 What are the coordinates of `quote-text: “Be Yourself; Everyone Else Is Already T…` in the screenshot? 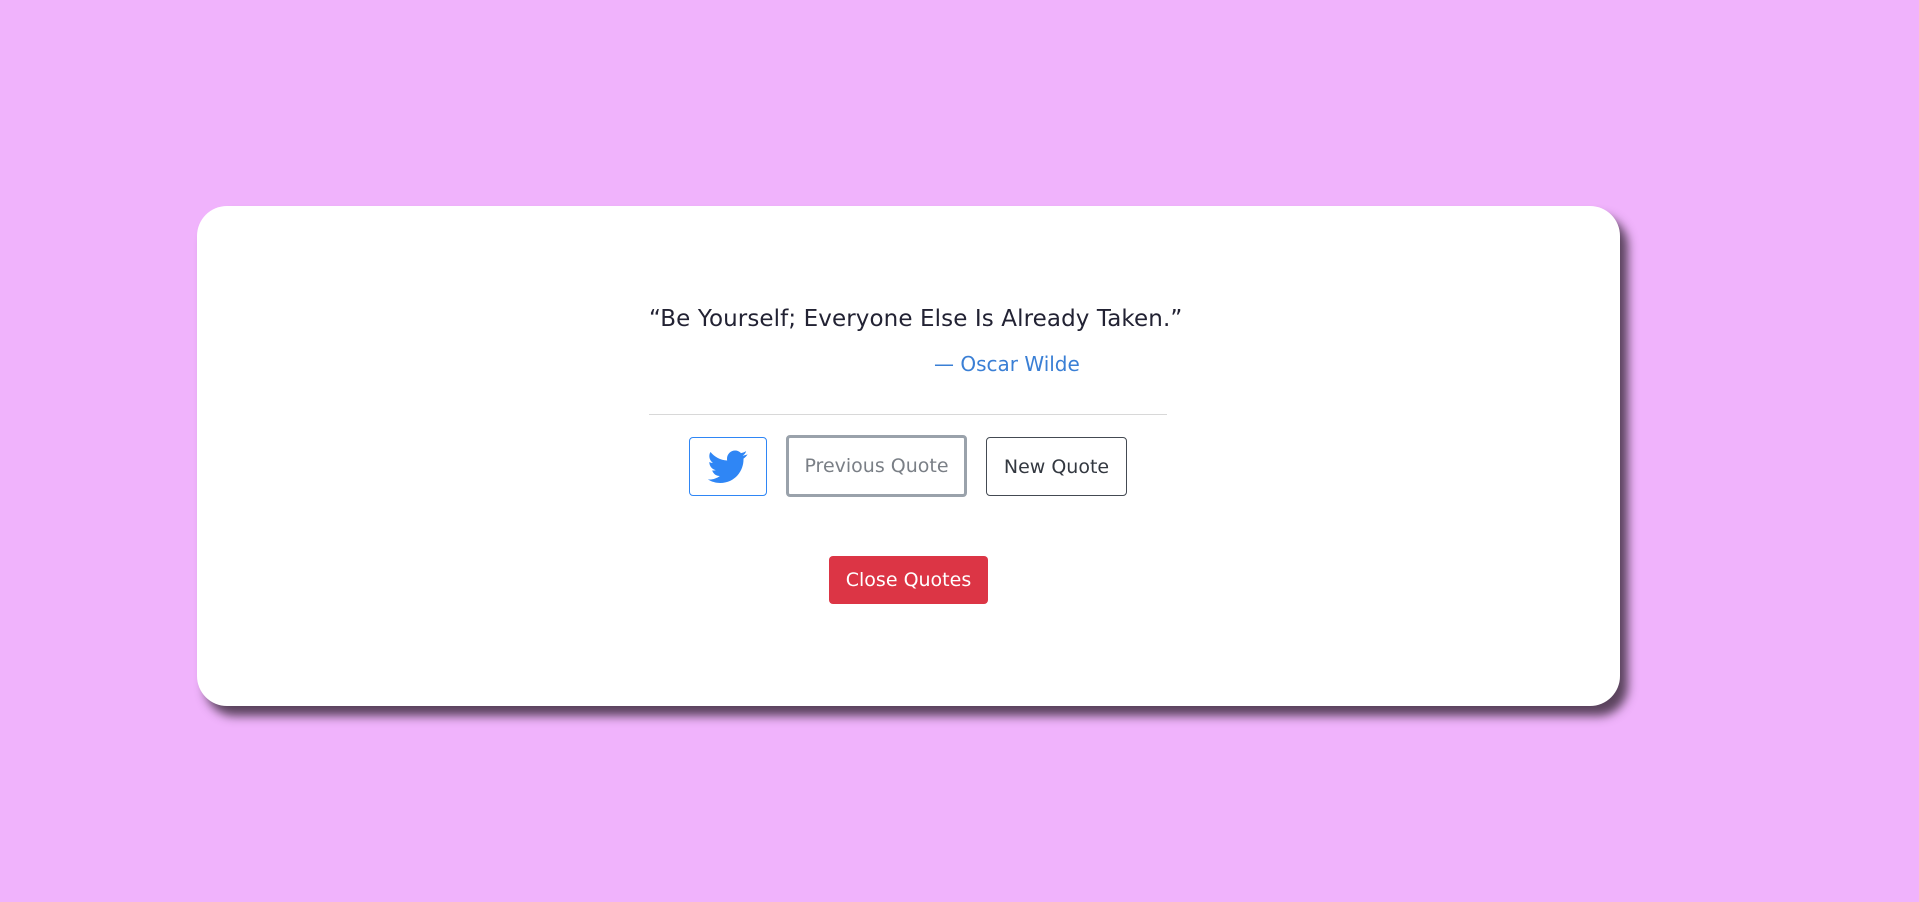 It's located at (916, 319).